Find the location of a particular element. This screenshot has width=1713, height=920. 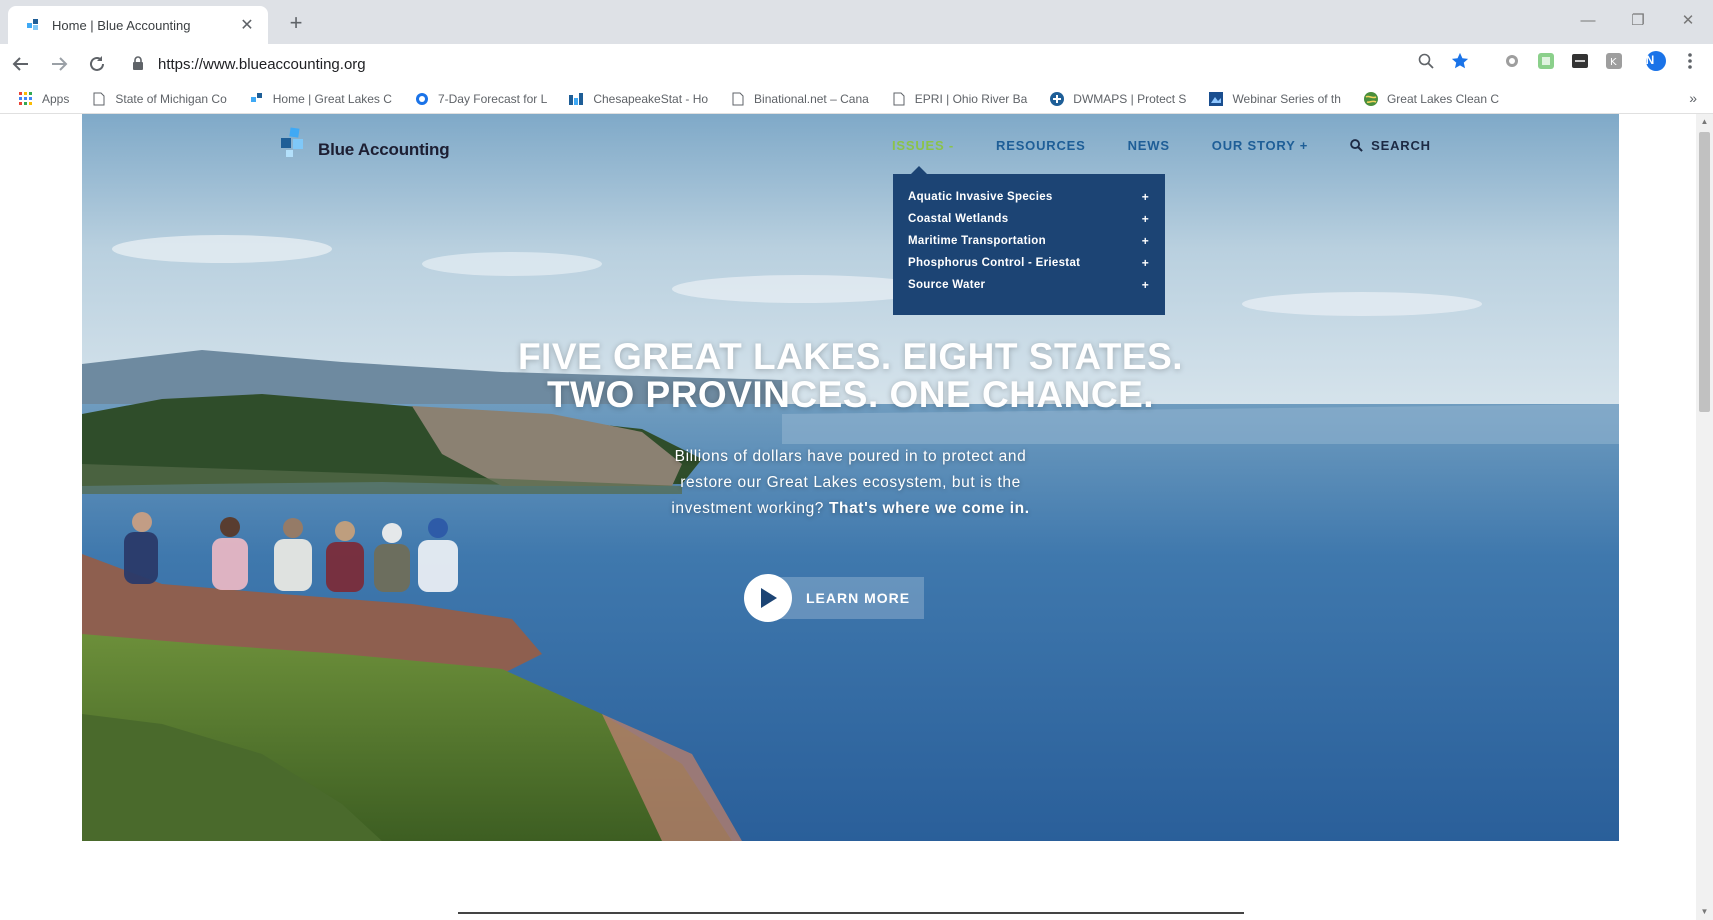

search-icon is located at coordinates (1356, 145).